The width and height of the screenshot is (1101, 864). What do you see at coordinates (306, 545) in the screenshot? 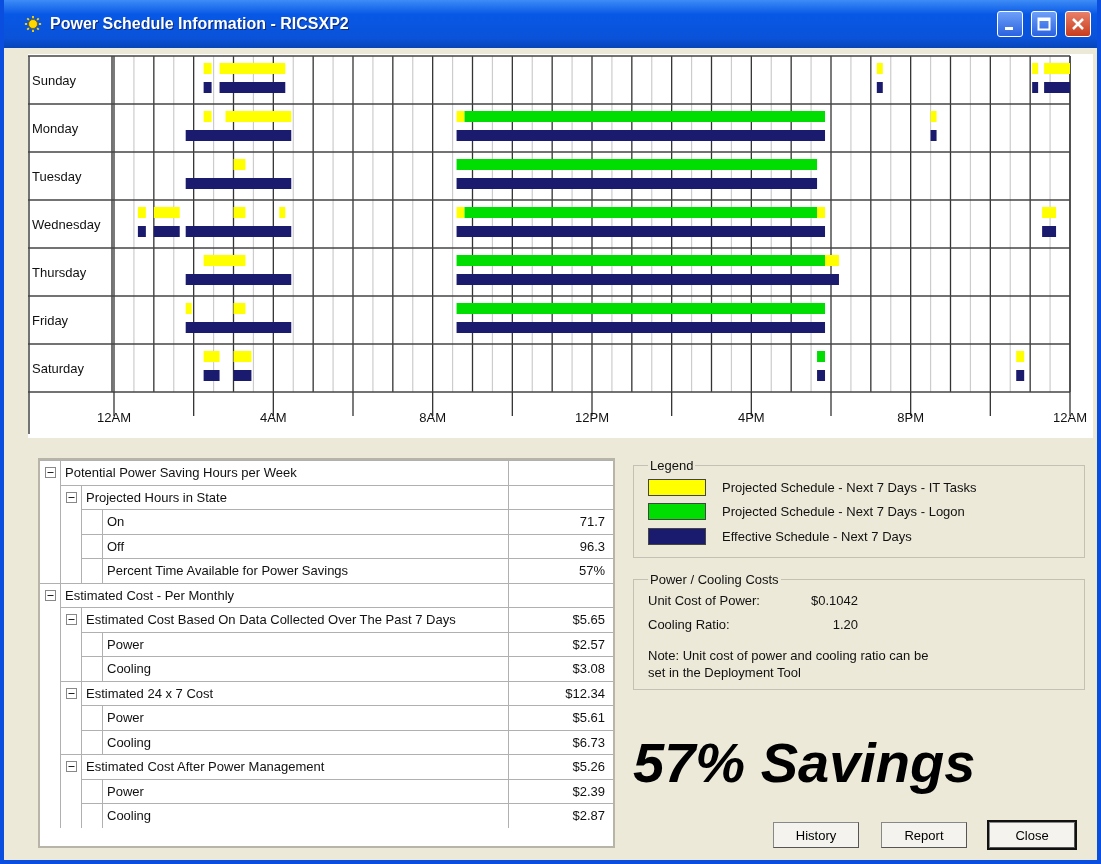
I see `tree-label: Off` at bounding box center [306, 545].